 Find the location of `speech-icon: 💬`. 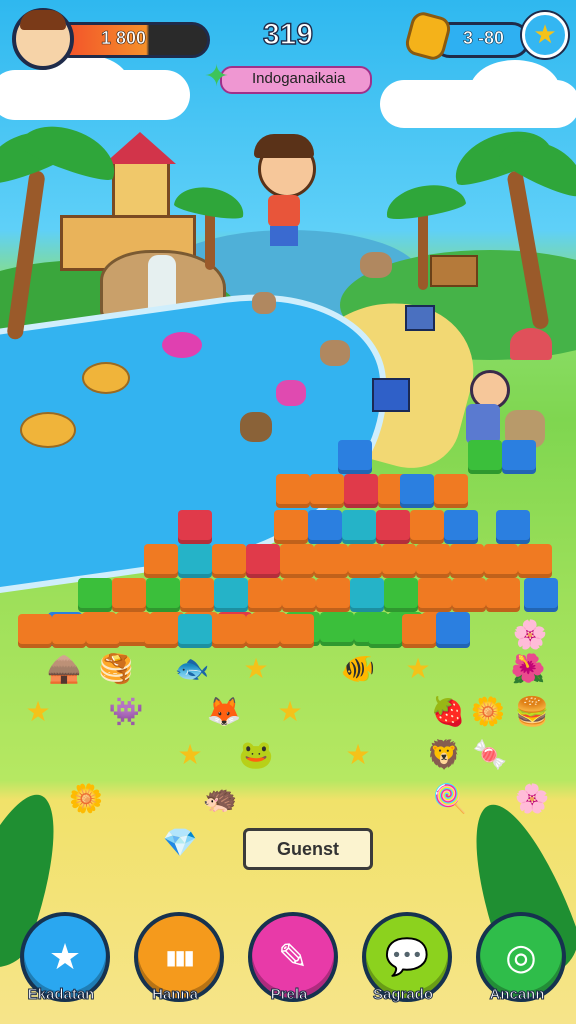

speech-icon: 💬 is located at coordinates (407, 957).